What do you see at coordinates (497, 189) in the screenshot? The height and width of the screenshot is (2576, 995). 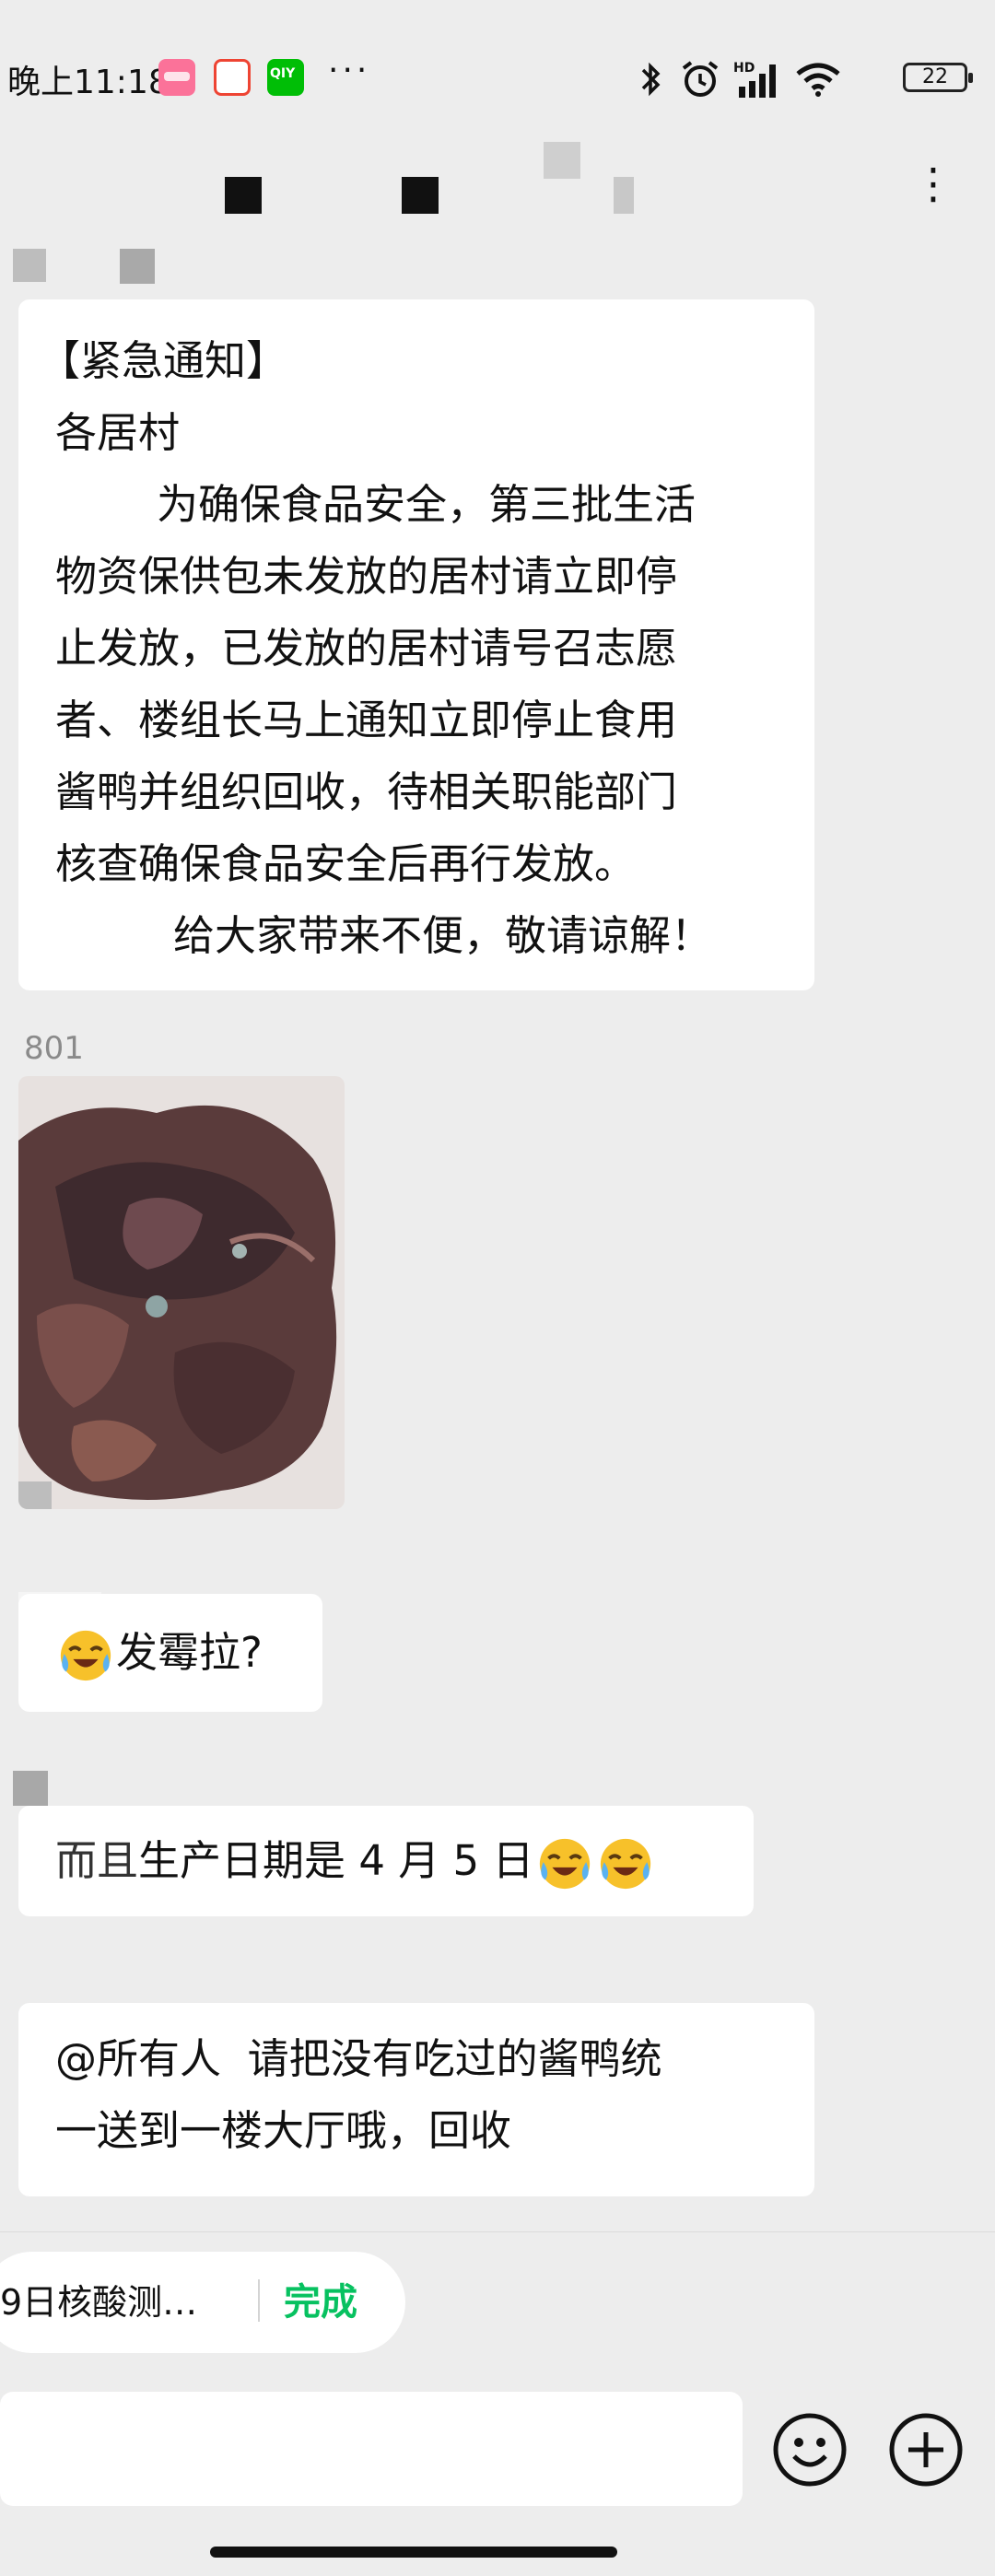 I see `chat-header` at bounding box center [497, 189].